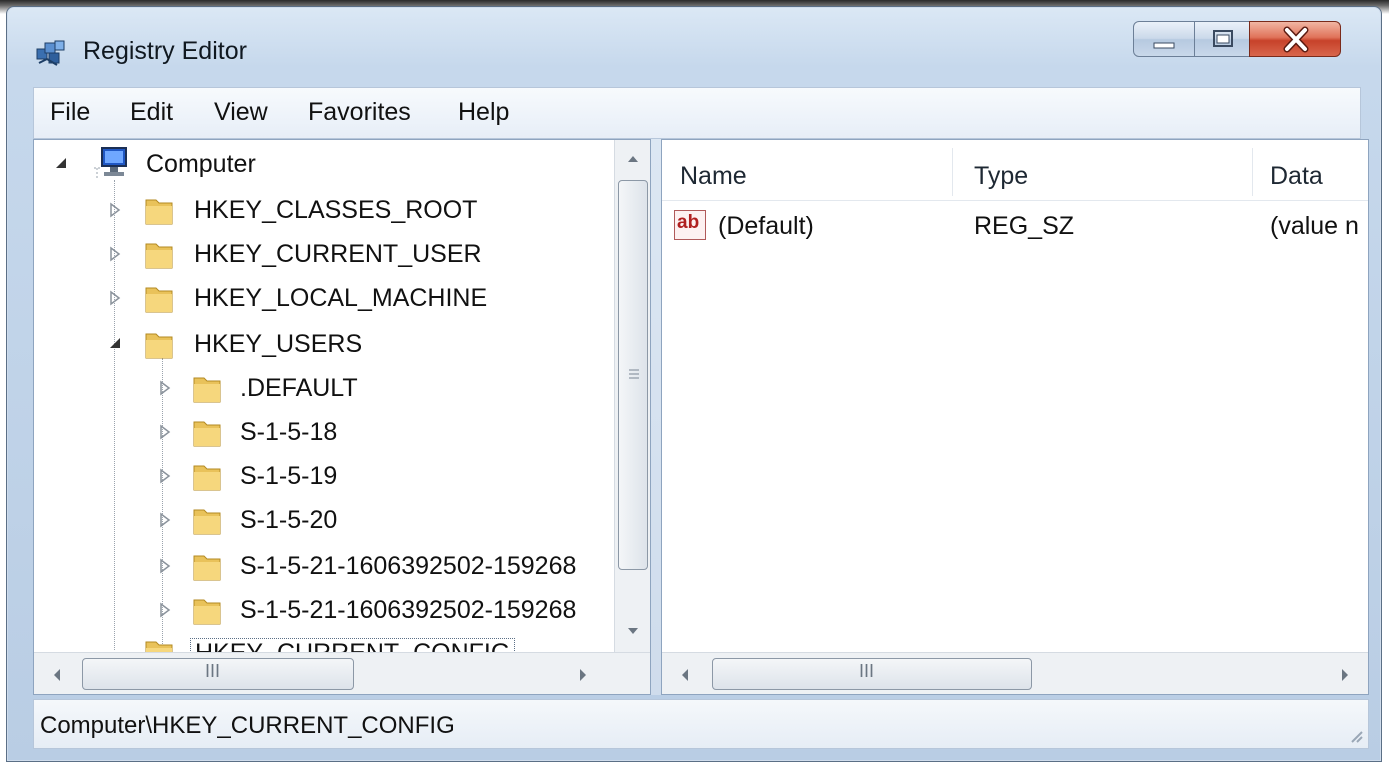 The height and width of the screenshot is (766, 1389). I want to click on tree-label: HKEY_CURRENT_USER, so click(338, 254).